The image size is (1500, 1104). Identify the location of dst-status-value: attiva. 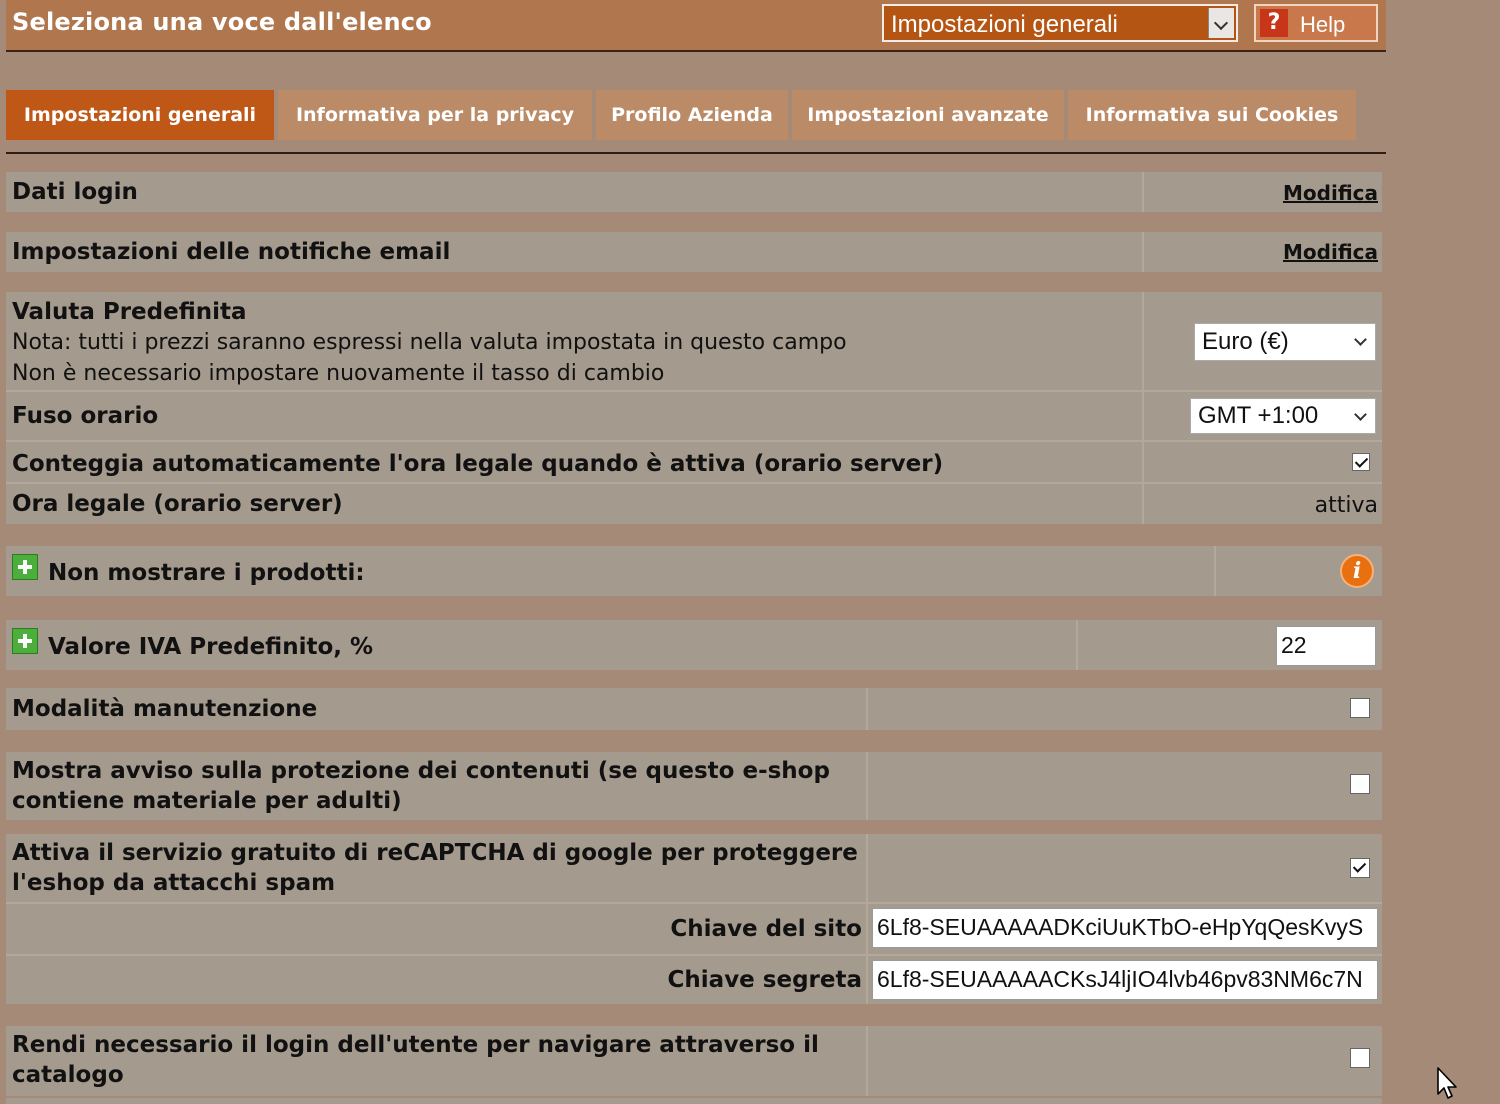
(1346, 505).